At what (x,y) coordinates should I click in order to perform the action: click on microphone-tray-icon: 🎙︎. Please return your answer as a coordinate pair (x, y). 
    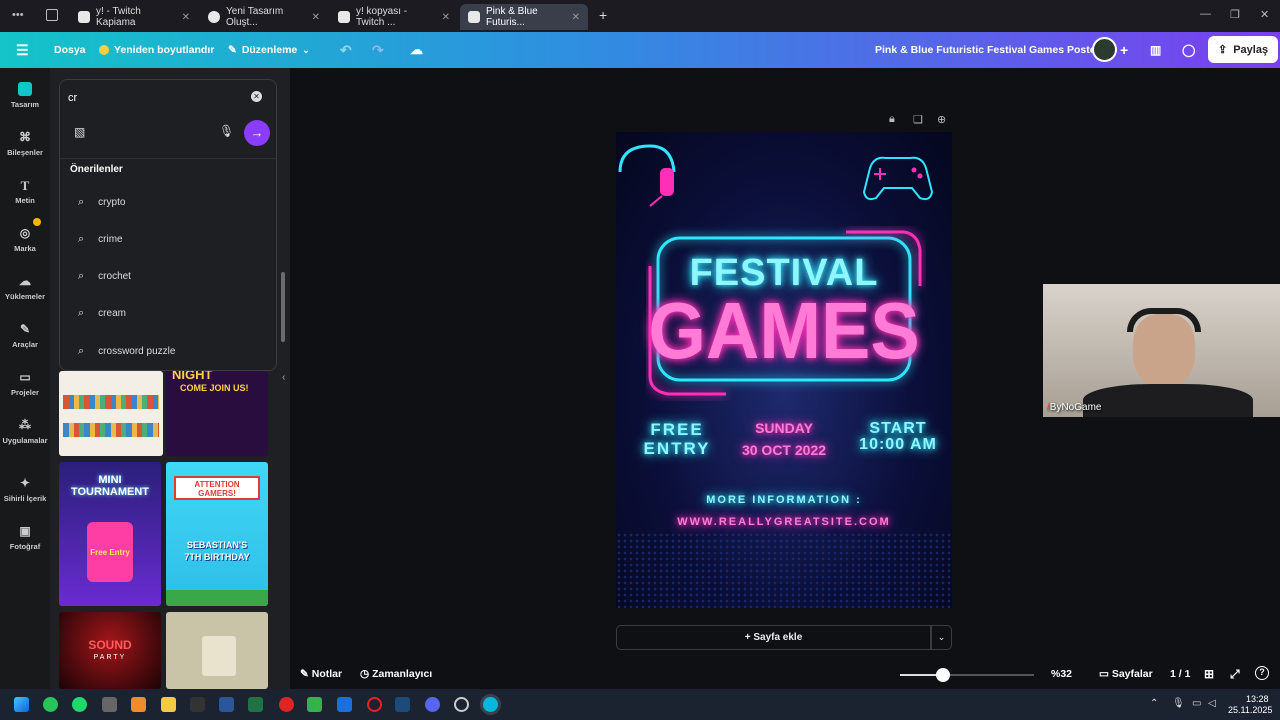
    Looking at the image, I should click on (1178, 703).